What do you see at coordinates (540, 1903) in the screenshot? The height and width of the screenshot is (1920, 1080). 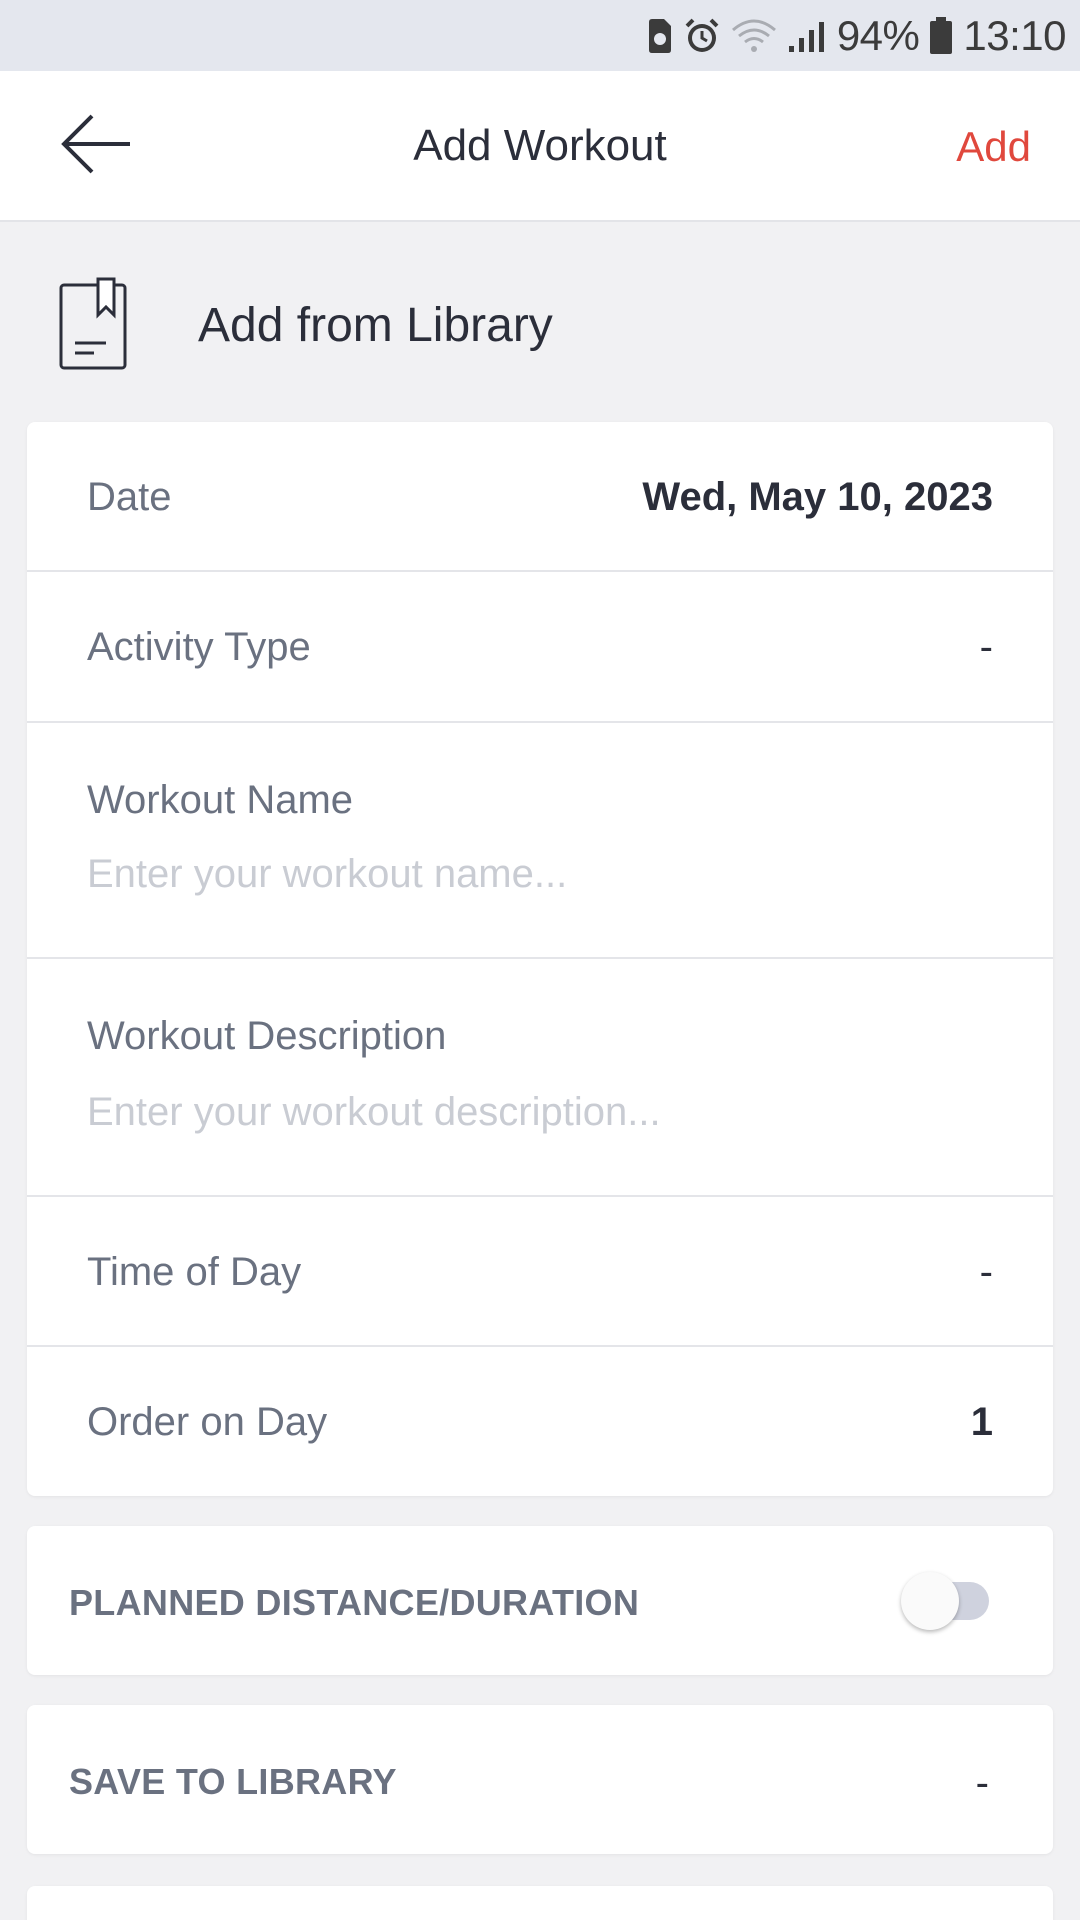 I see `next-section-card` at bounding box center [540, 1903].